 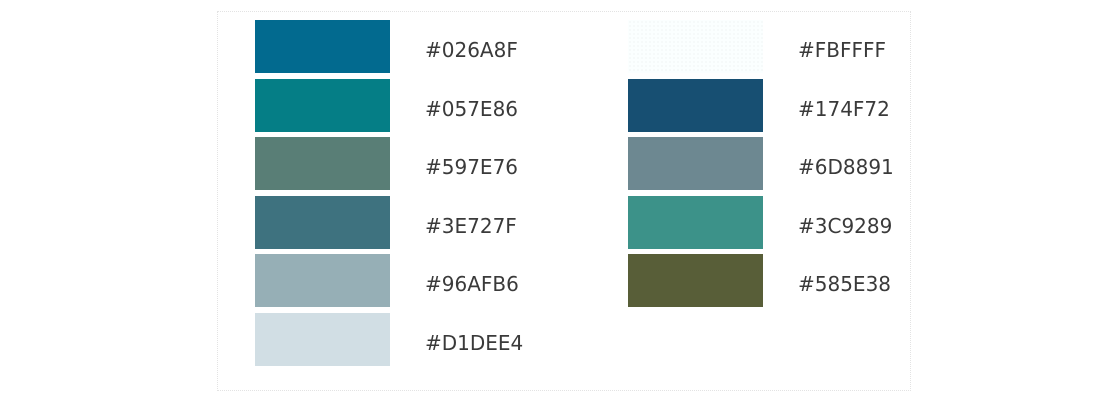 I want to click on hex-label: #174F72, so click(x=844, y=108).